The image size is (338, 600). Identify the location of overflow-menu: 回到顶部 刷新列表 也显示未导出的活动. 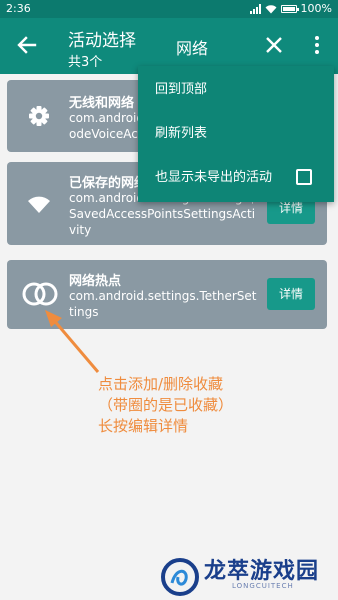
(236, 134).